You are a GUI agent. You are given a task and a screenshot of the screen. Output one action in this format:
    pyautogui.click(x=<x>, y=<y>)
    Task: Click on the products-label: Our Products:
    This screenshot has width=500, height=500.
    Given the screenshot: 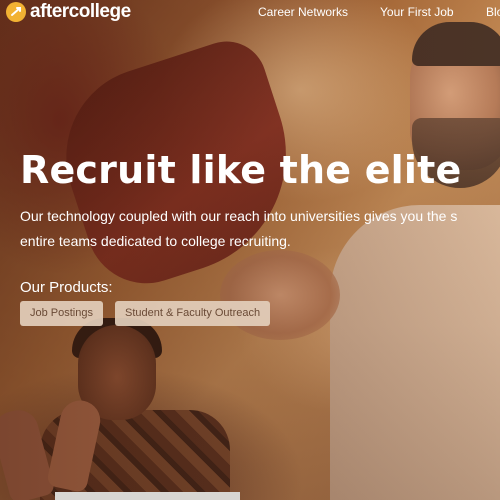 What is the action you would take?
    pyautogui.click(x=66, y=287)
    